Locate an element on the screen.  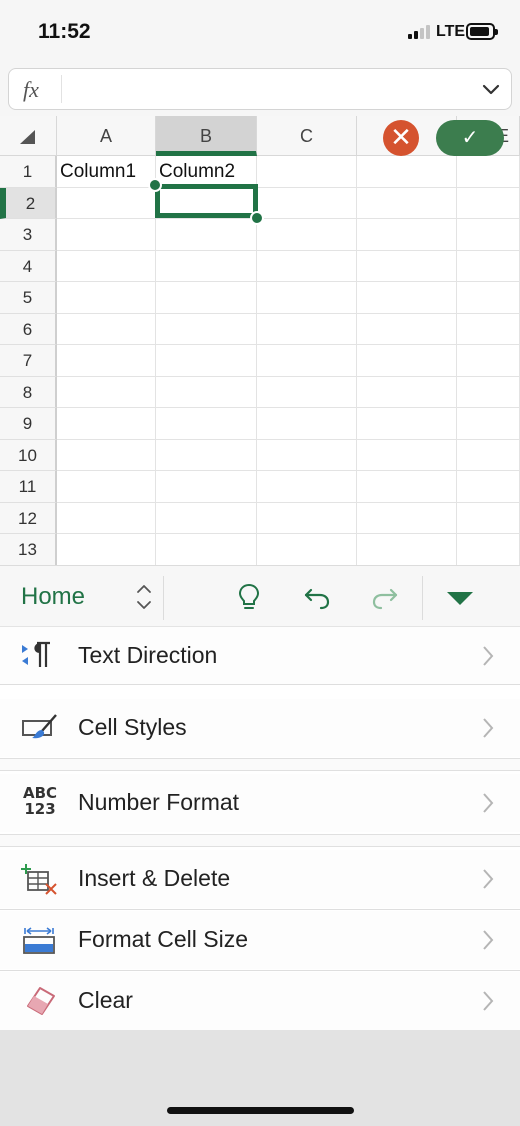
menu-item-text-direction: Text Direction is located at coordinates (260, 656).